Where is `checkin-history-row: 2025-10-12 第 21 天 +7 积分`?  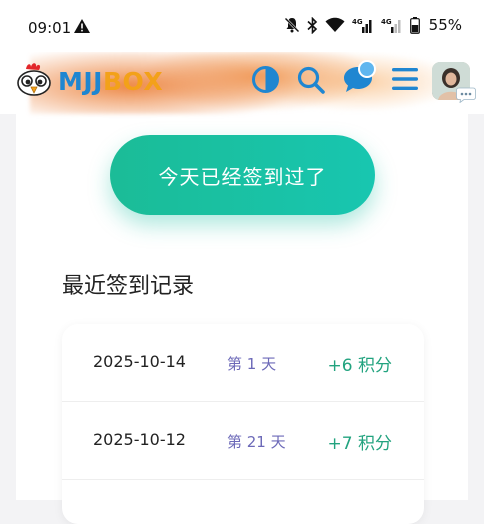
checkin-history-row: 2025-10-12 第 21 天 +7 积分 is located at coordinates (243, 441).